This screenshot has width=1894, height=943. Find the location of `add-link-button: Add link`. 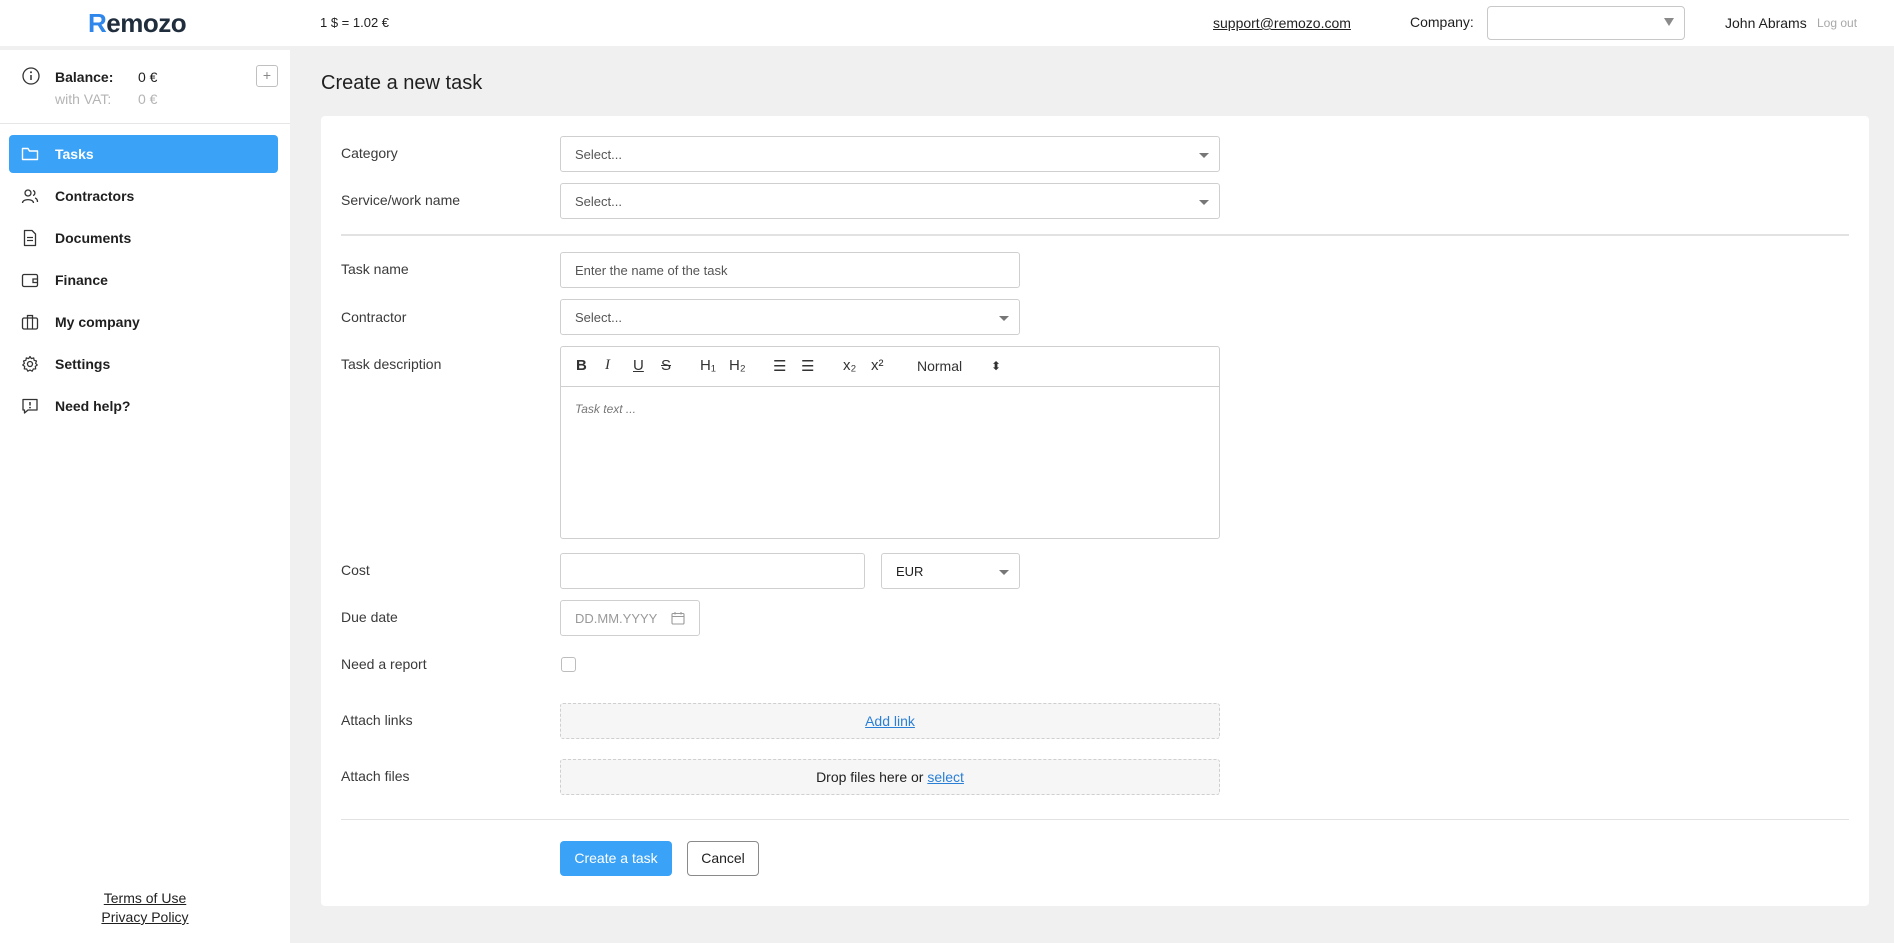

add-link-button: Add link is located at coordinates (890, 721).